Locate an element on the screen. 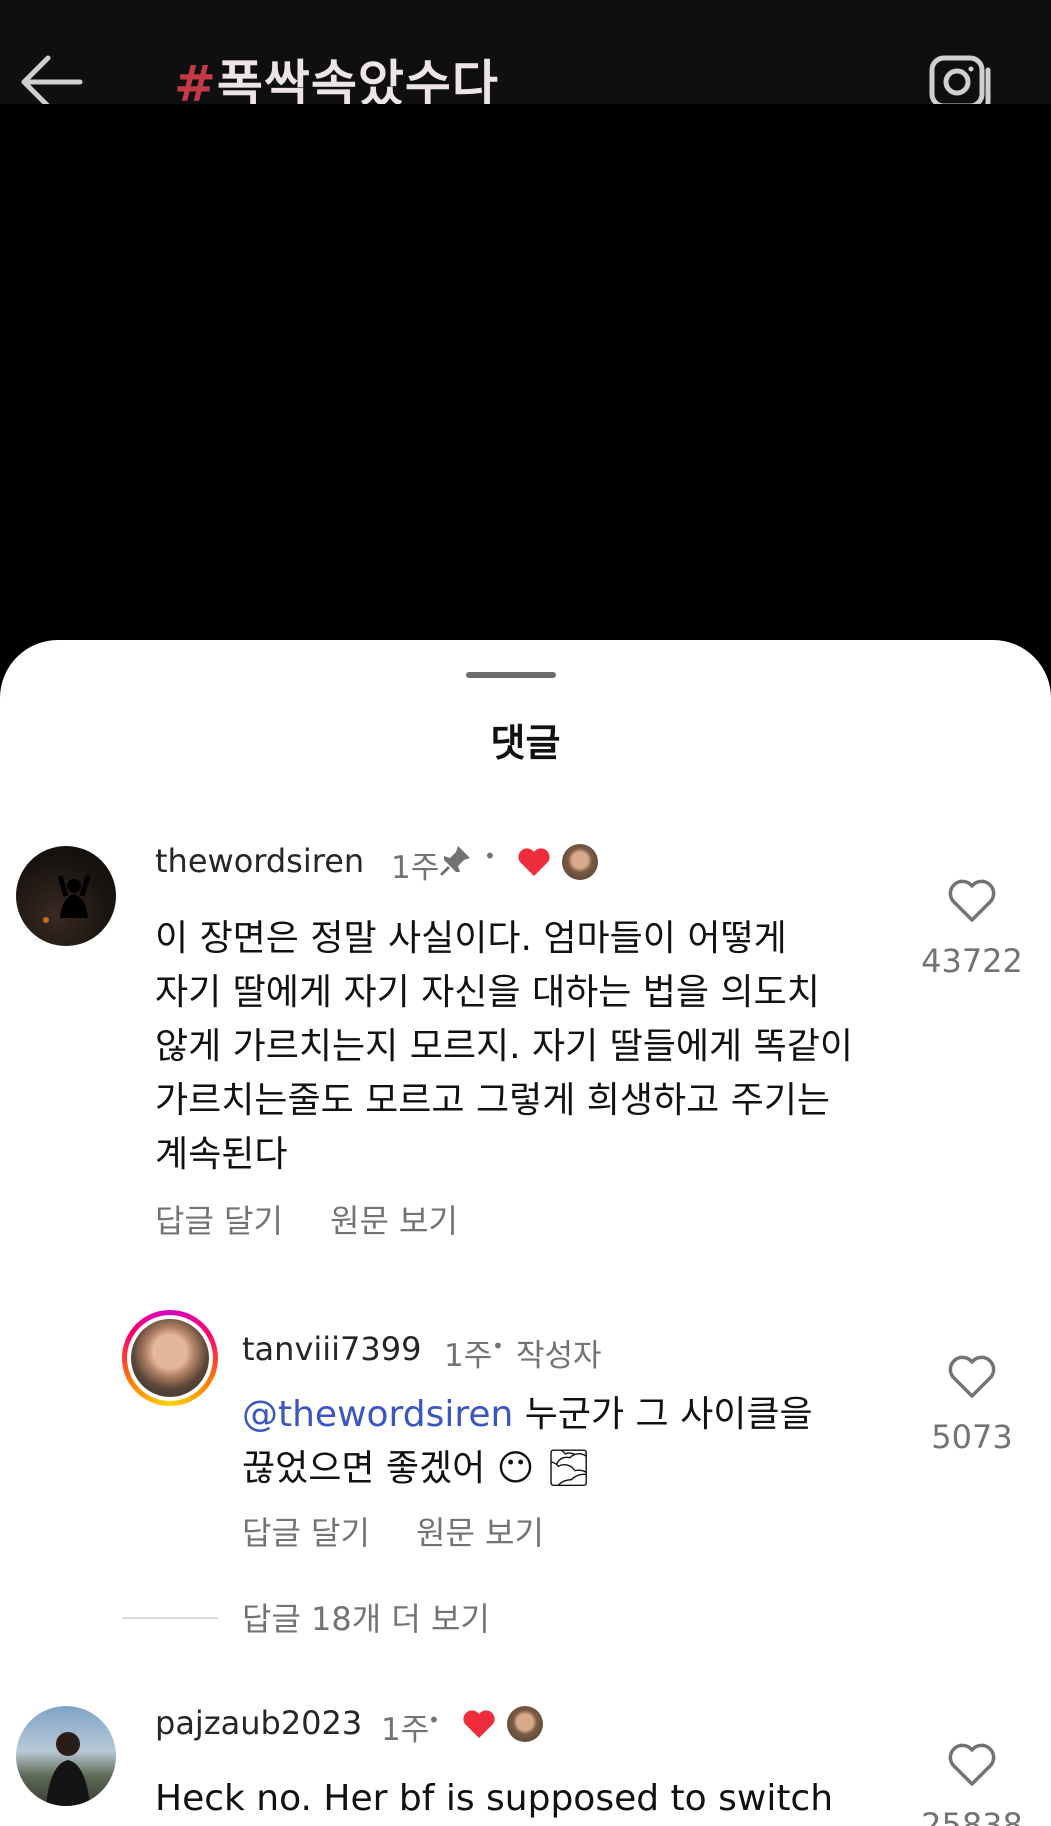  reply-username: tanviii7399 is located at coordinates (331, 1349).